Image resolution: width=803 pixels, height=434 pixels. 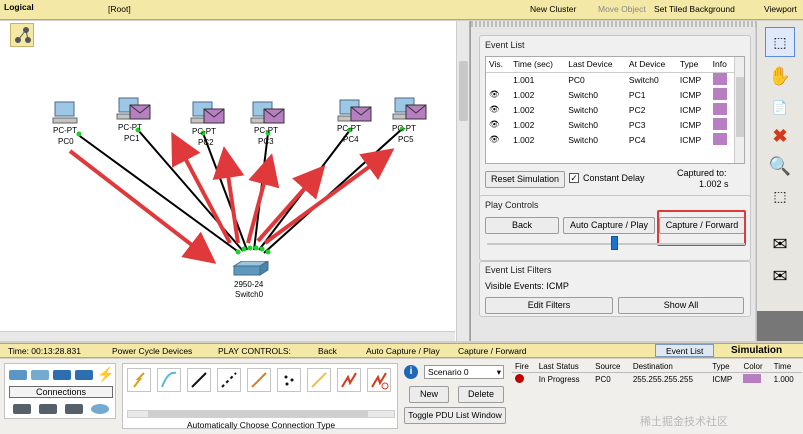 I want to click on serial-dce-cable-icon, so click(x=349, y=380).